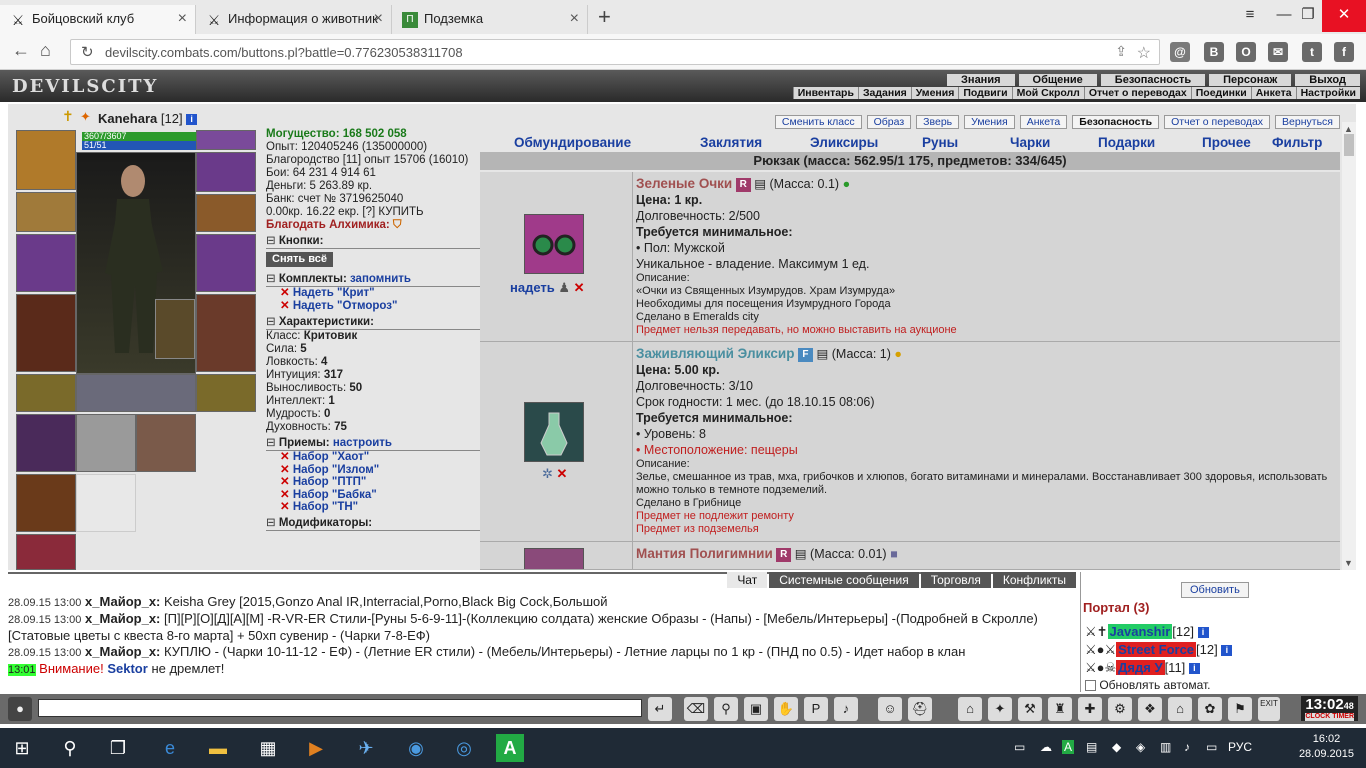  Describe the element at coordinates (1211, 747) in the screenshot. I see `notification-icon: ▭` at that location.